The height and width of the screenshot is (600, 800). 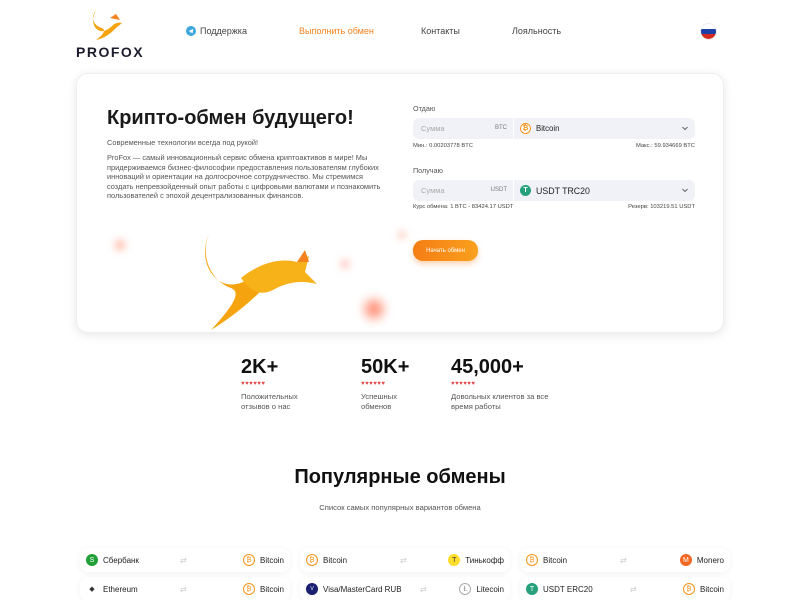 I want to click on stat-label-line: обменов, so click(x=376, y=406).